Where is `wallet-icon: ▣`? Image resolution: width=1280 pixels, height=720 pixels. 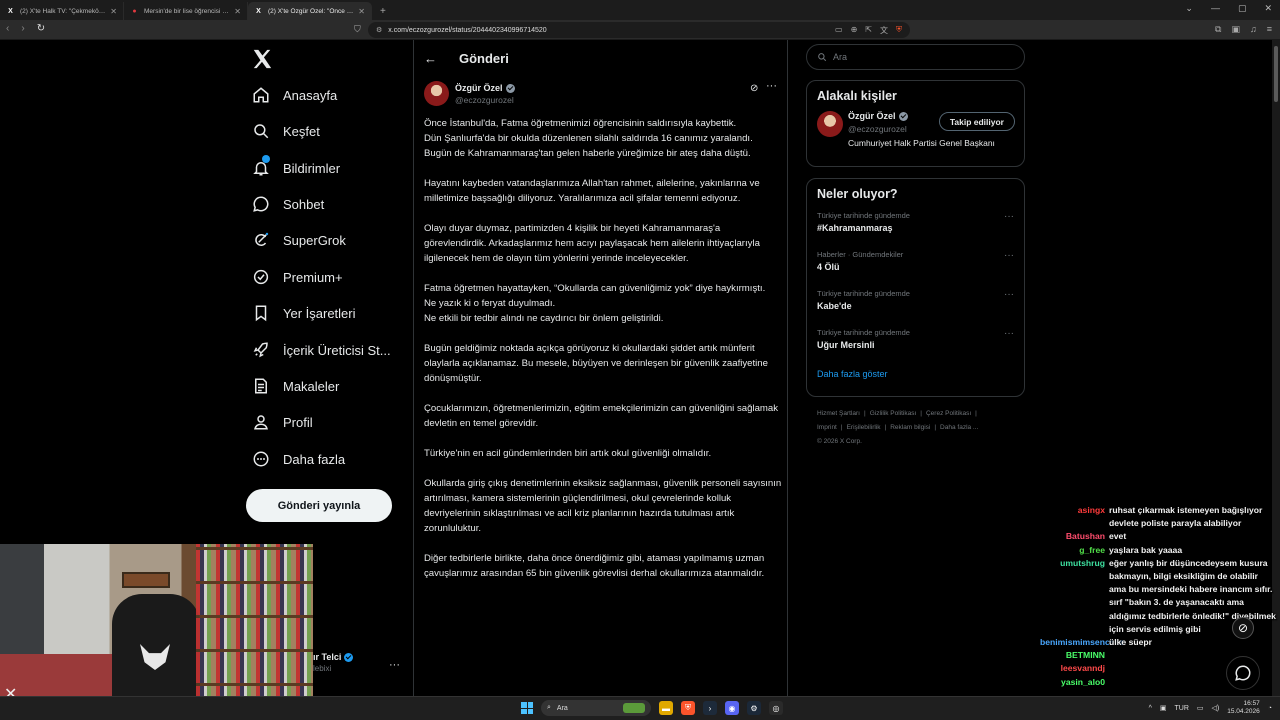
wallet-icon: ▣ is located at coordinates (1235, 29).